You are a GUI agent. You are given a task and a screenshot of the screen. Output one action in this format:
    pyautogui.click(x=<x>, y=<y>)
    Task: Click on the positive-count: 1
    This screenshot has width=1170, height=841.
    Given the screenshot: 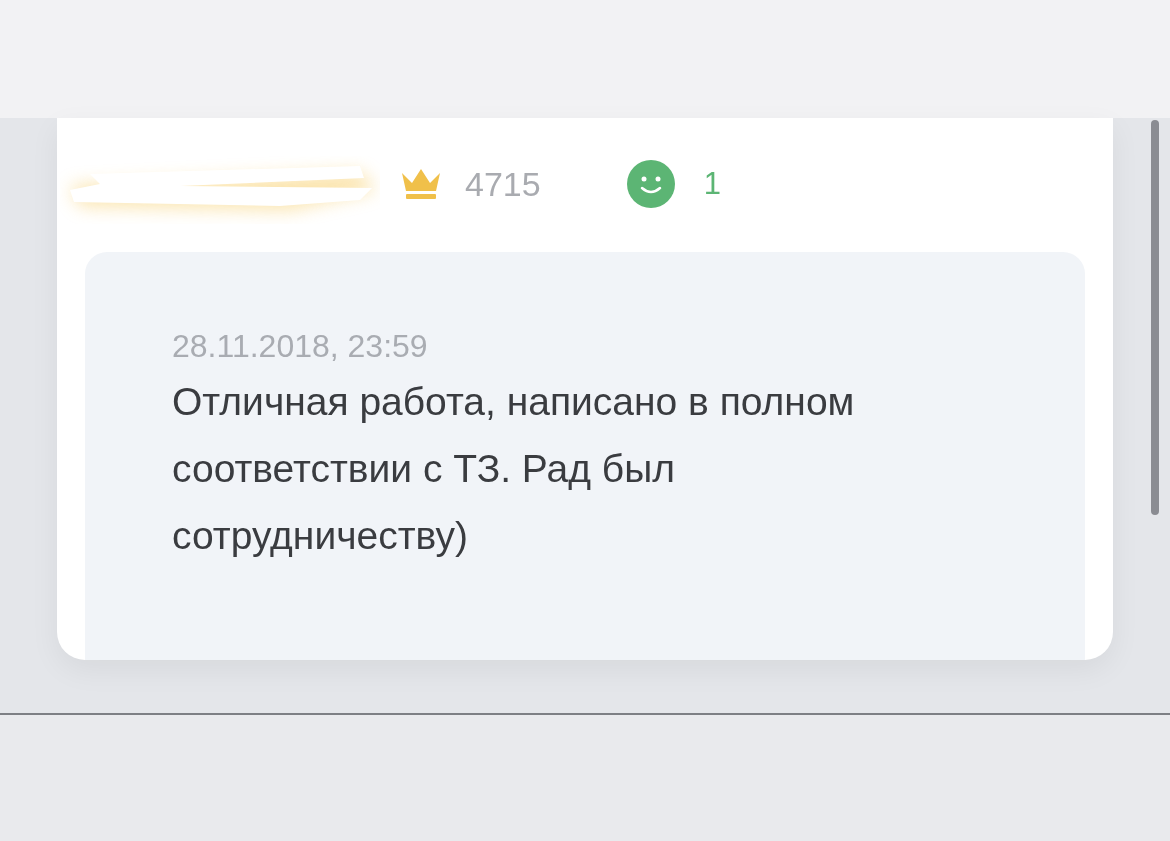 What is the action you would take?
    pyautogui.click(x=712, y=183)
    